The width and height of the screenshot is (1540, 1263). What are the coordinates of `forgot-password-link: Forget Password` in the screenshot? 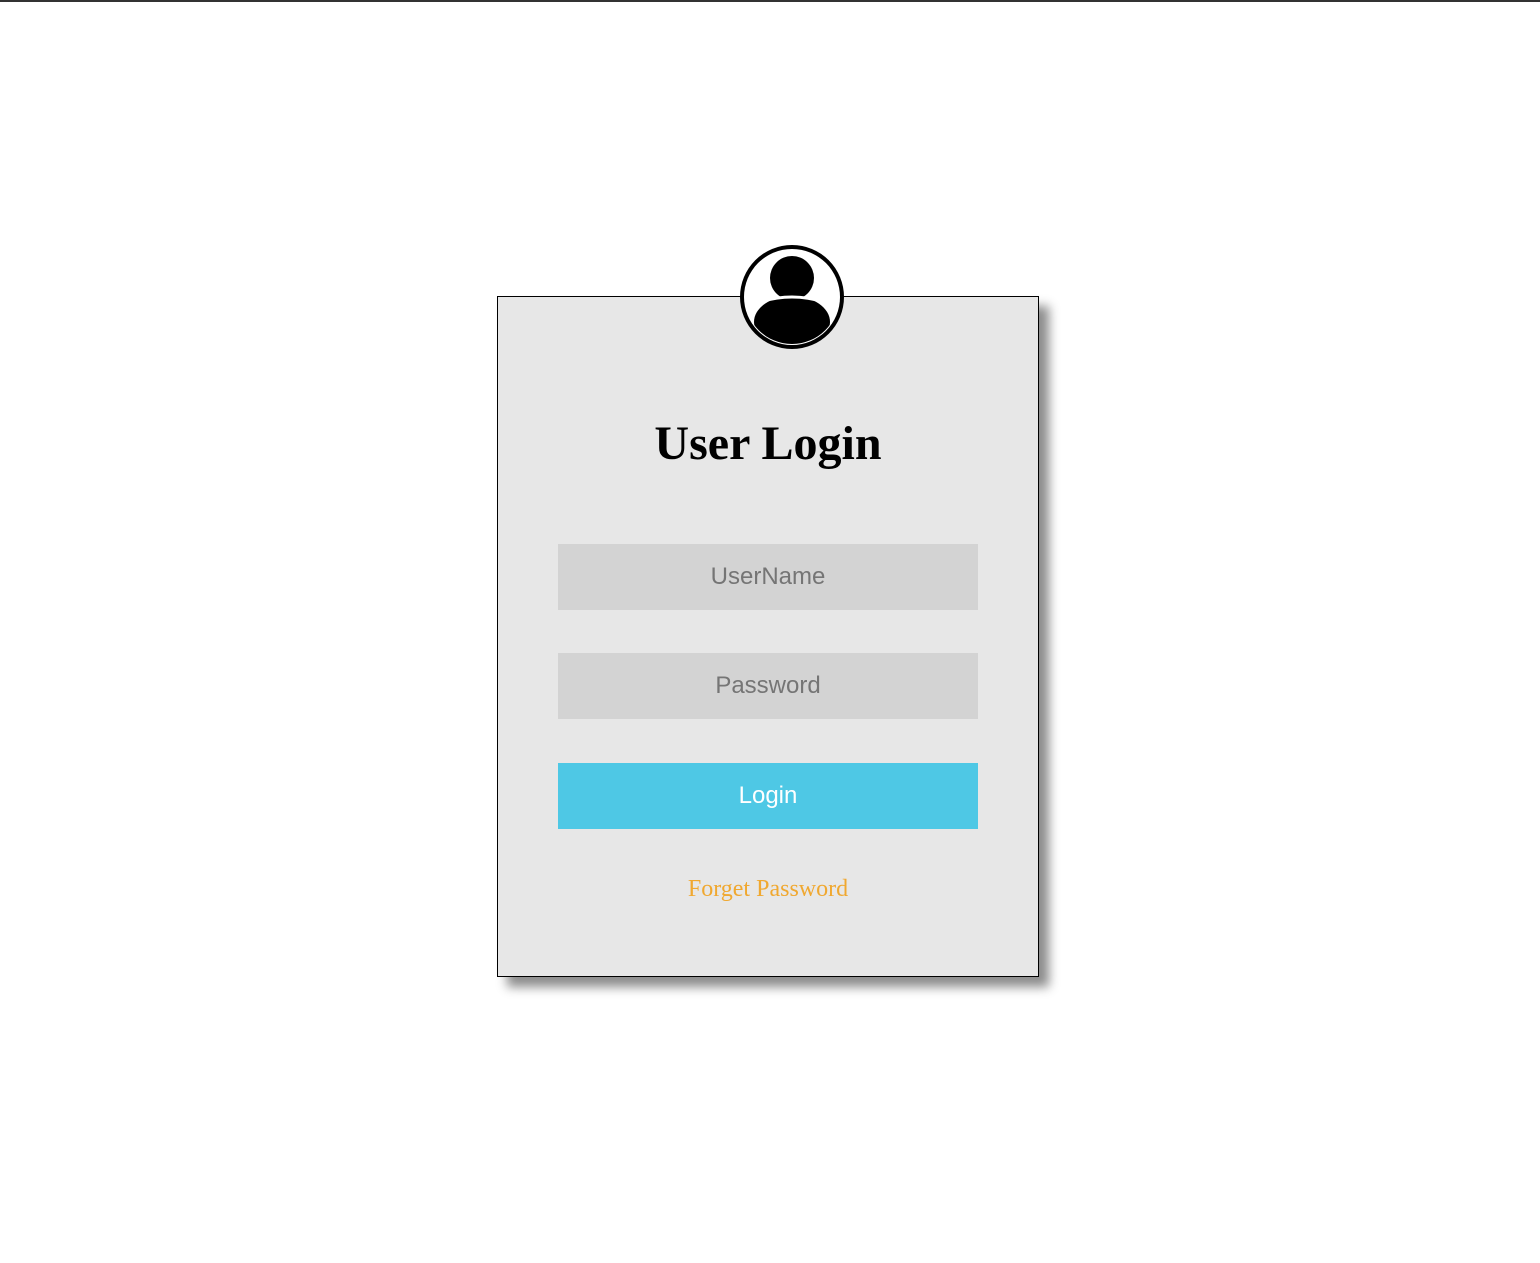 It's located at (768, 889).